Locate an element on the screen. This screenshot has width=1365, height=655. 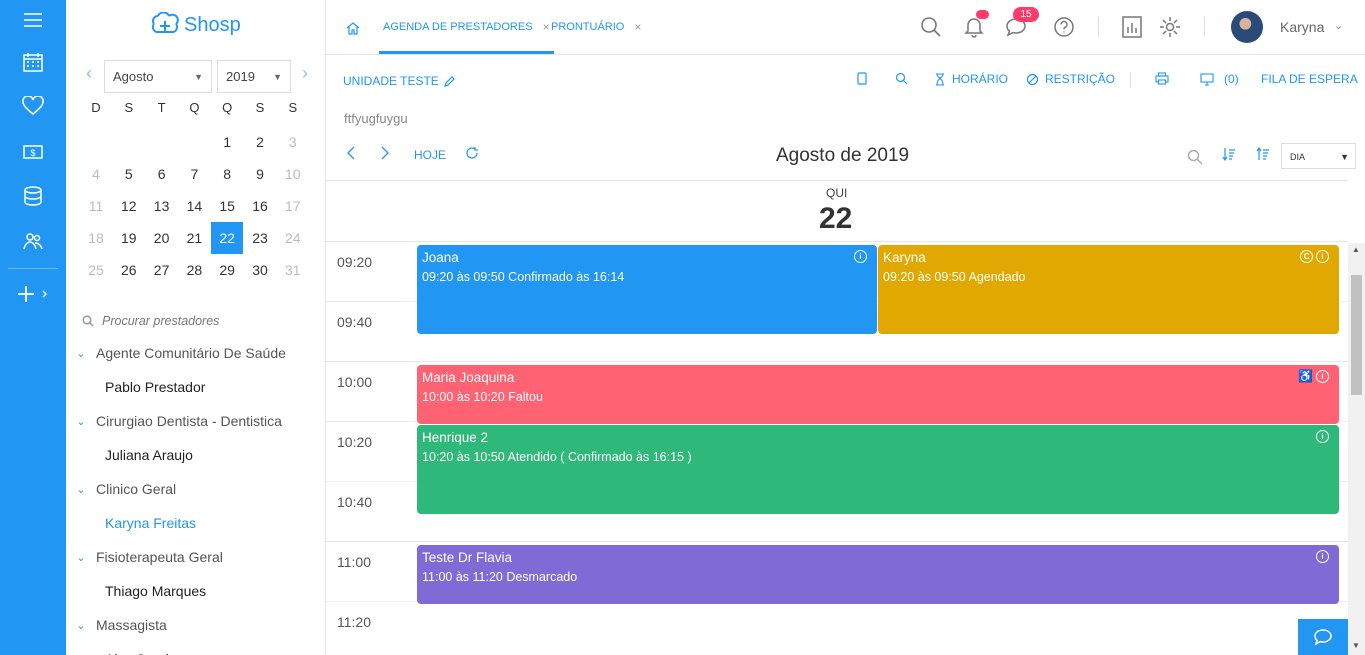
calendar-day: 13 is located at coordinates (162, 206).